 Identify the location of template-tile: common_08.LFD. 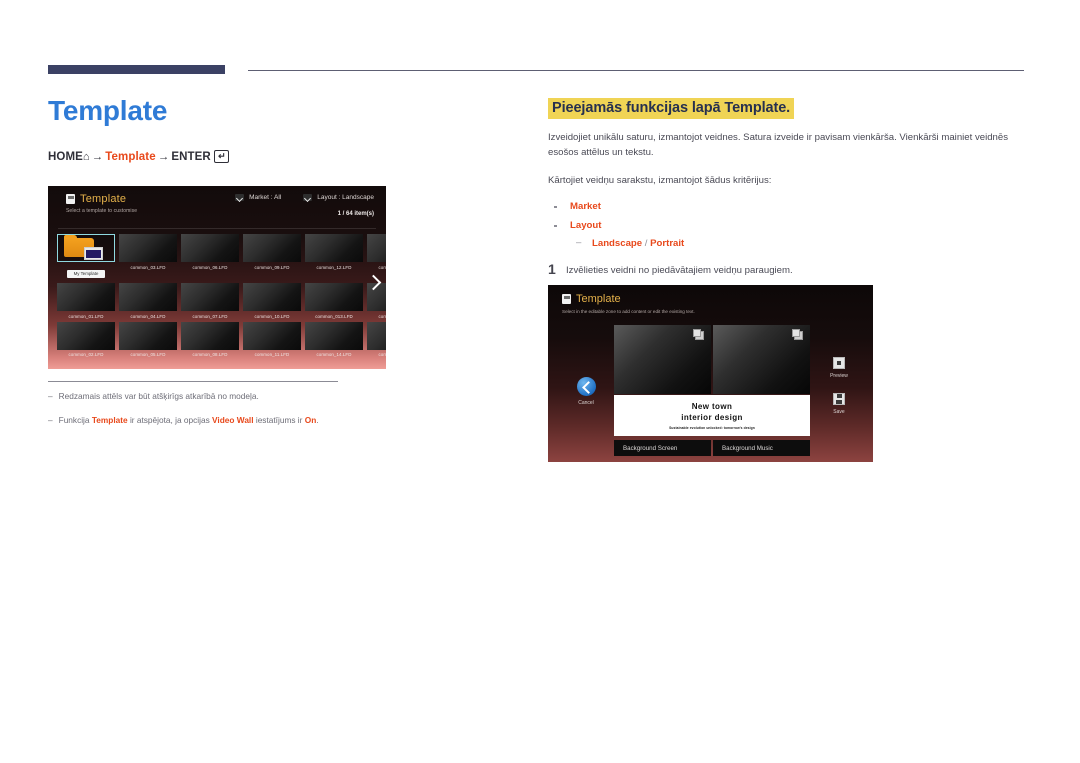
(210, 339).